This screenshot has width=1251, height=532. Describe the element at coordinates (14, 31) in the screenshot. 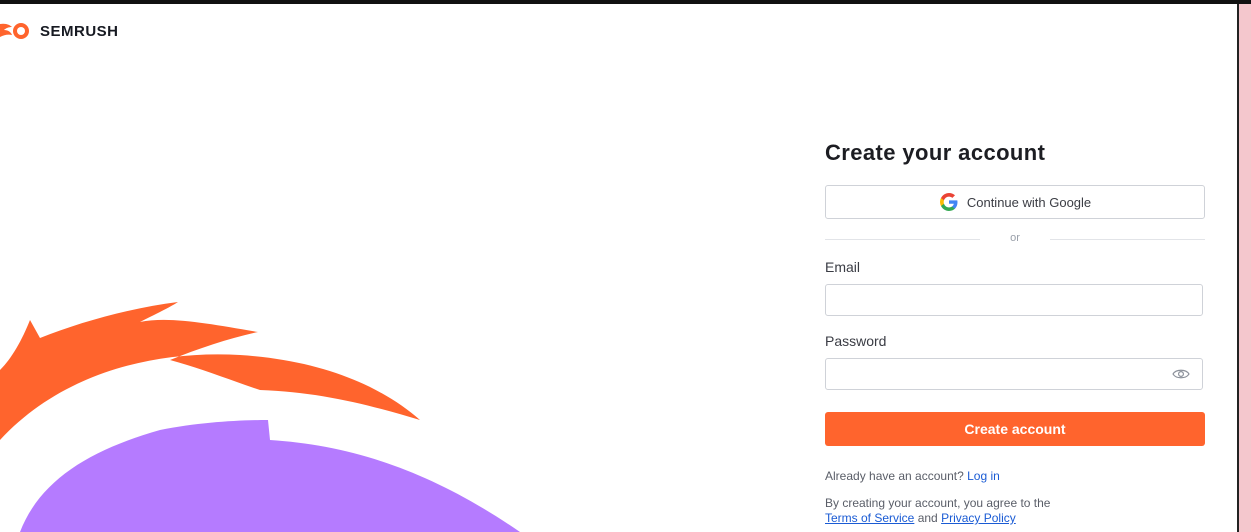

I see `semrush-fireball-icon` at that location.